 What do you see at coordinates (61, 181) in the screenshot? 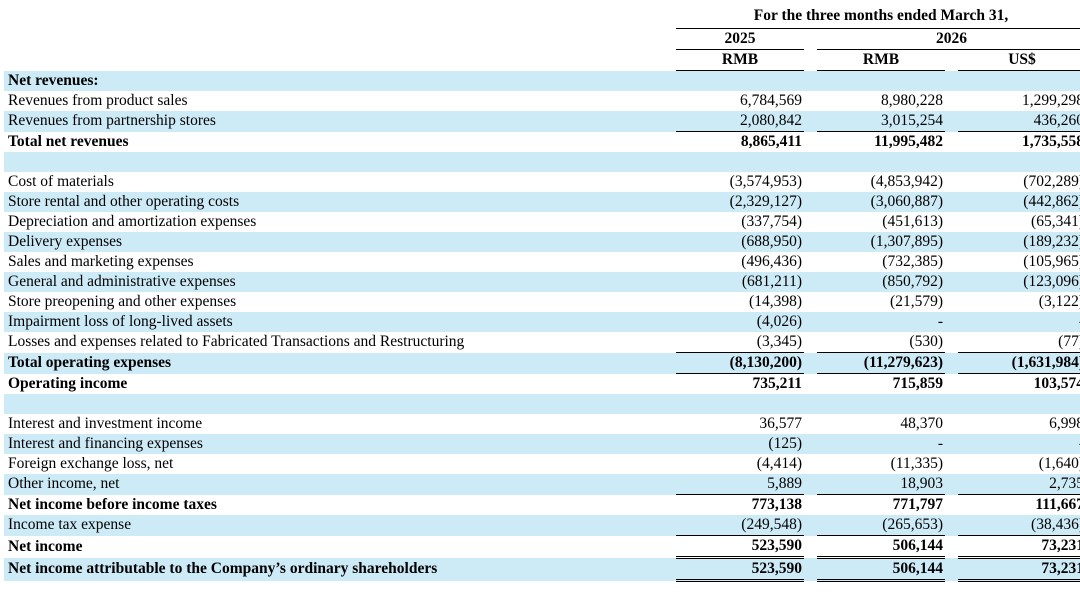
I see `row-label: Cost of materials` at bounding box center [61, 181].